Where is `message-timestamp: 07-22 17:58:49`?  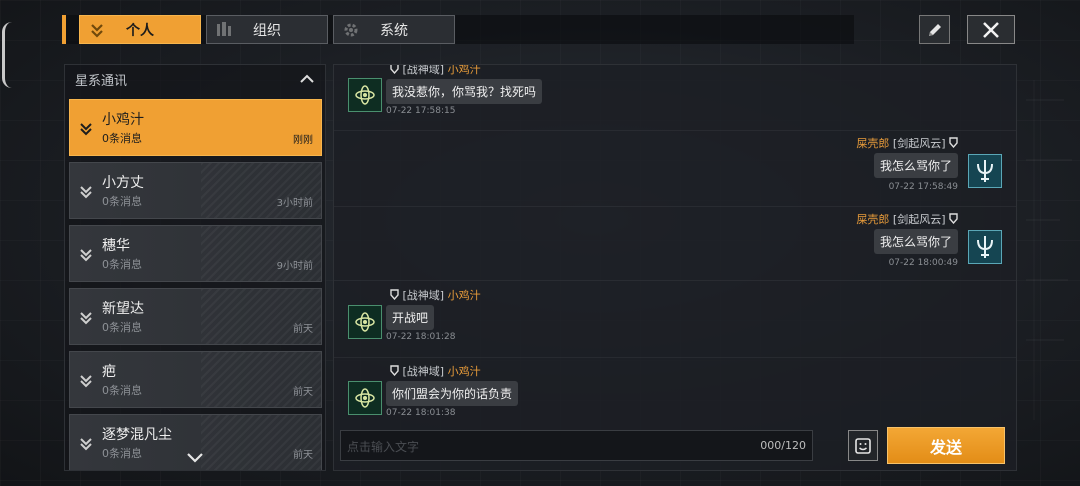
message-timestamp: 07-22 17:58:49 is located at coordinates (923, 187).